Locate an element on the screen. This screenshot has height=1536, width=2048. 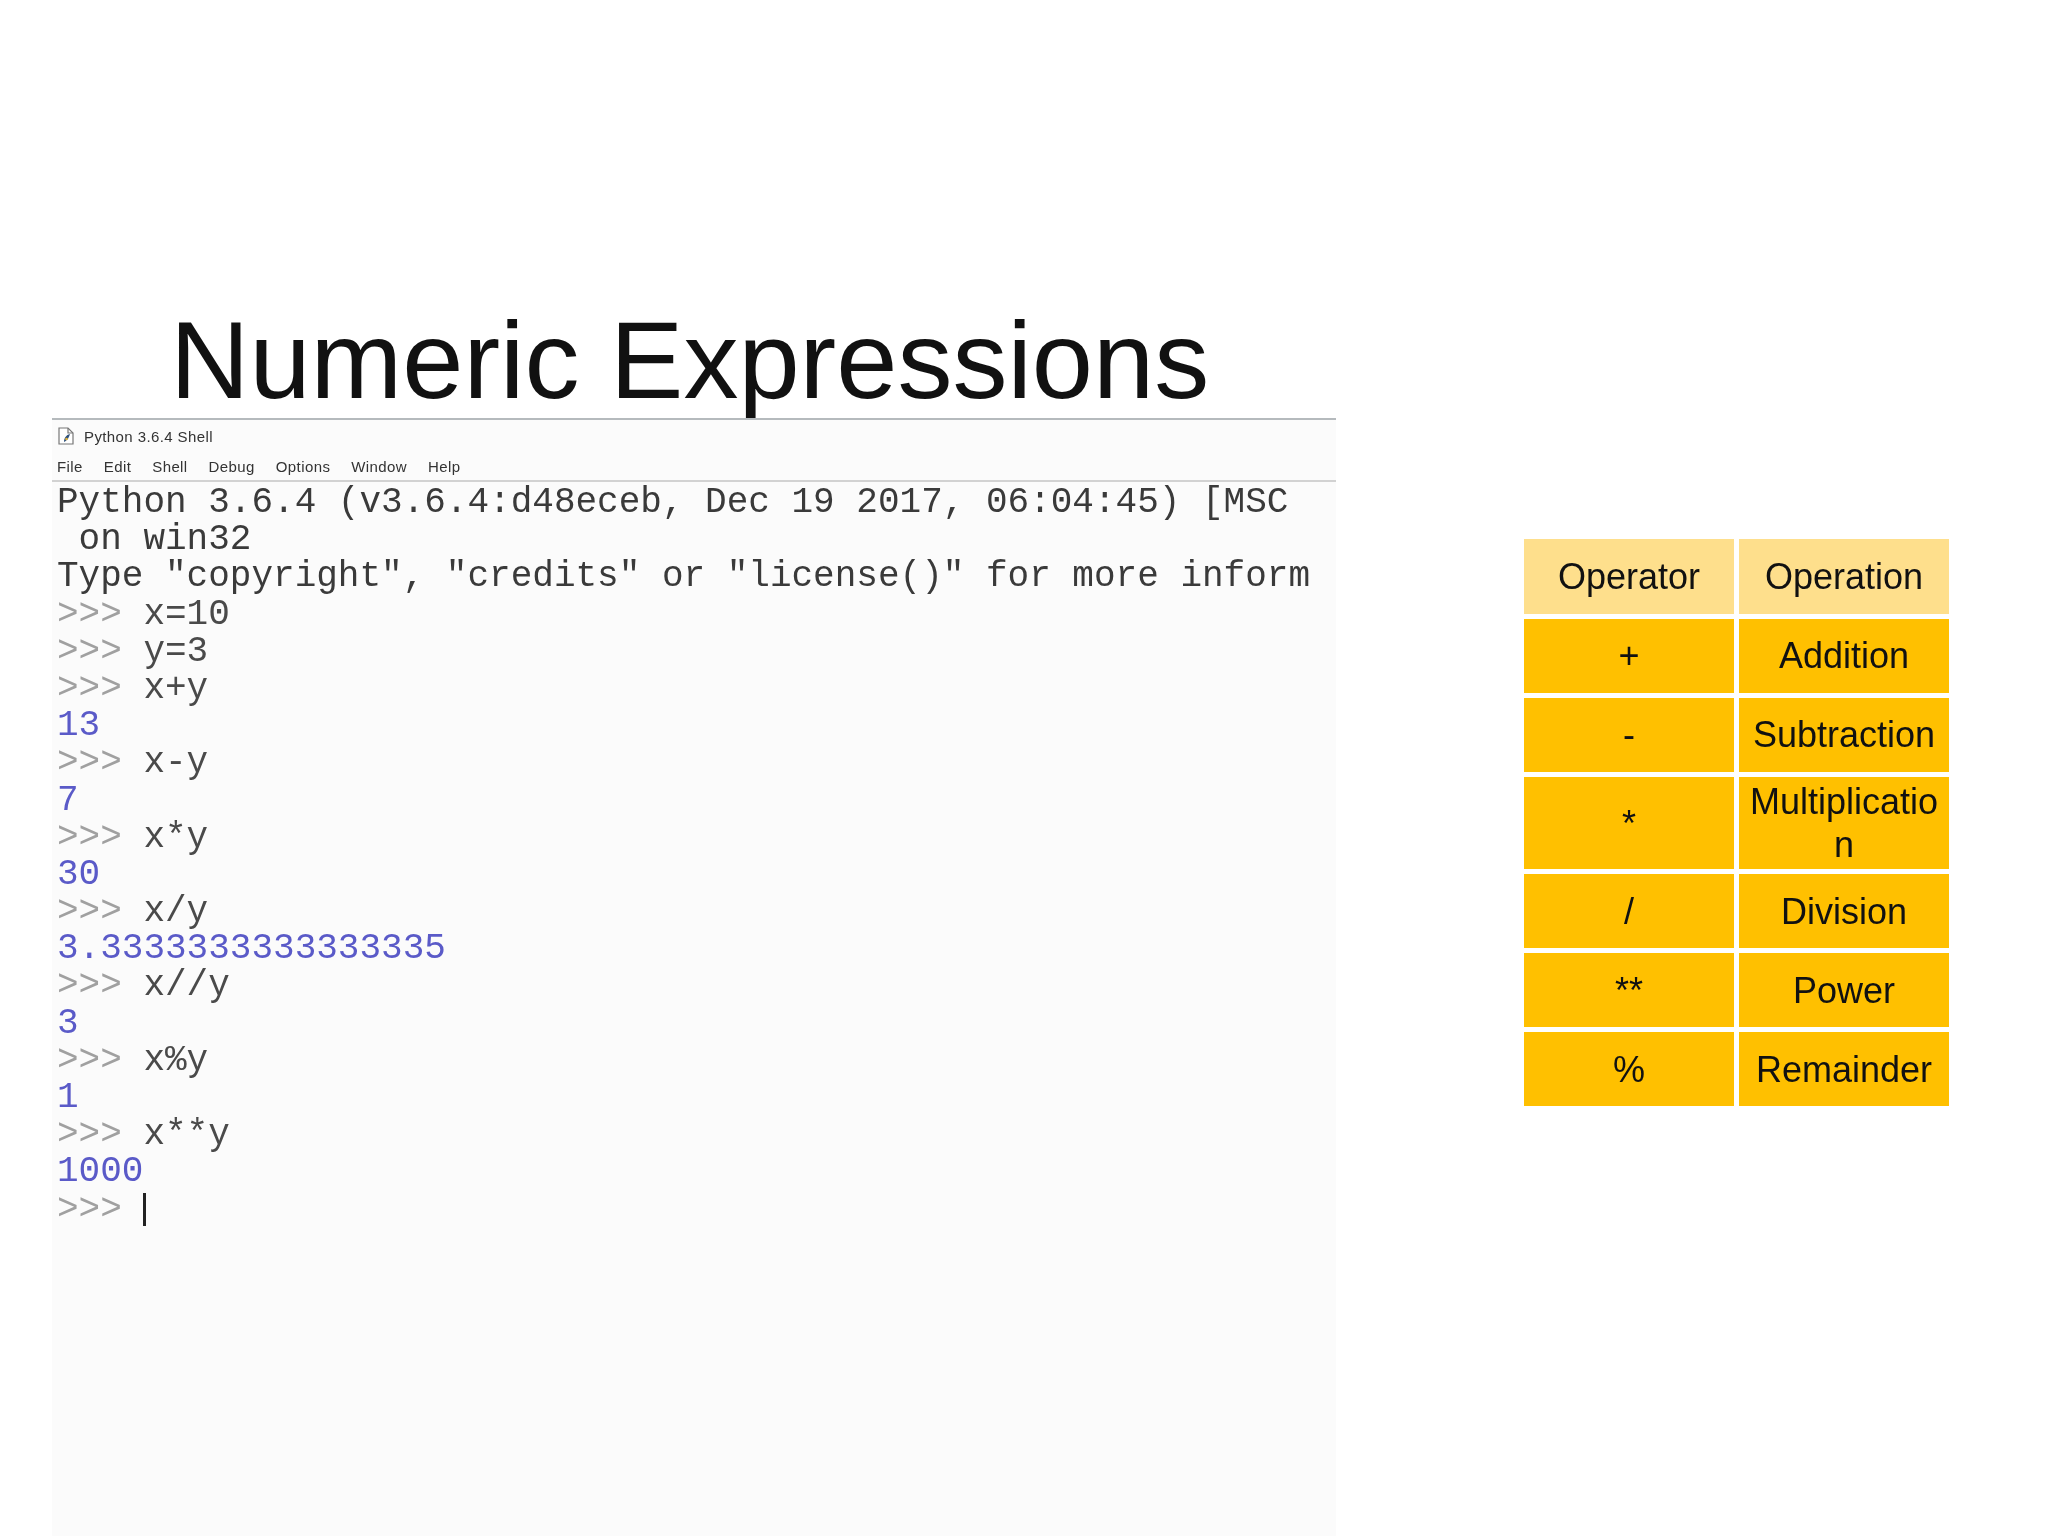
code-text: x=10 is located at coordinates (186, 614).